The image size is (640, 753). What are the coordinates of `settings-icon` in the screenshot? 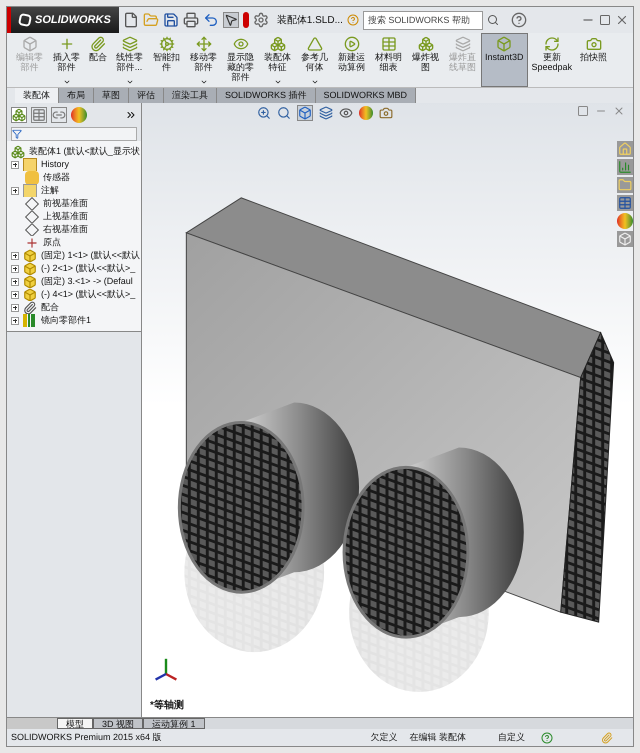 It's located at (260, 20).